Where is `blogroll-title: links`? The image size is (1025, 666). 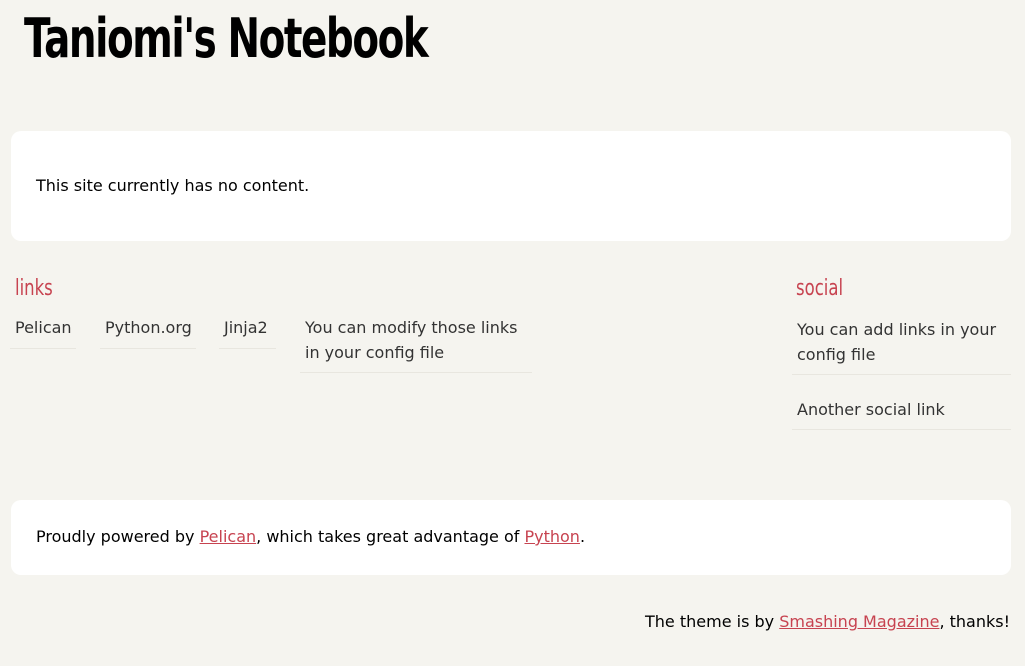
blogroll-title: links is located at coordinates (34, 288).